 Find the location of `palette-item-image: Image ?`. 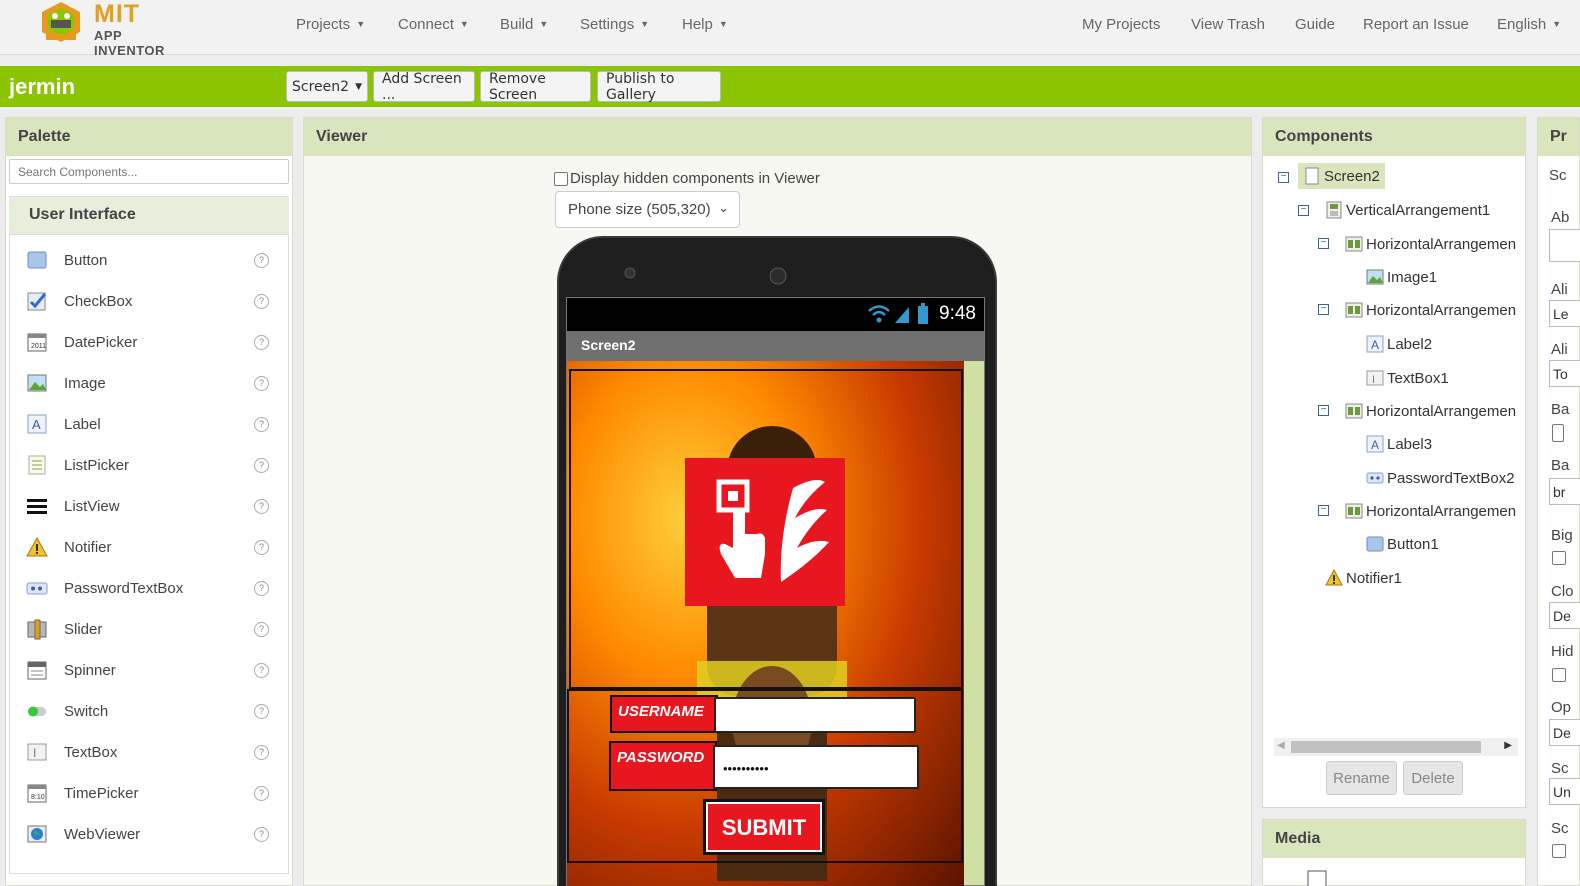

palette-item-image: Image ? is located at coordinates (149, 383).